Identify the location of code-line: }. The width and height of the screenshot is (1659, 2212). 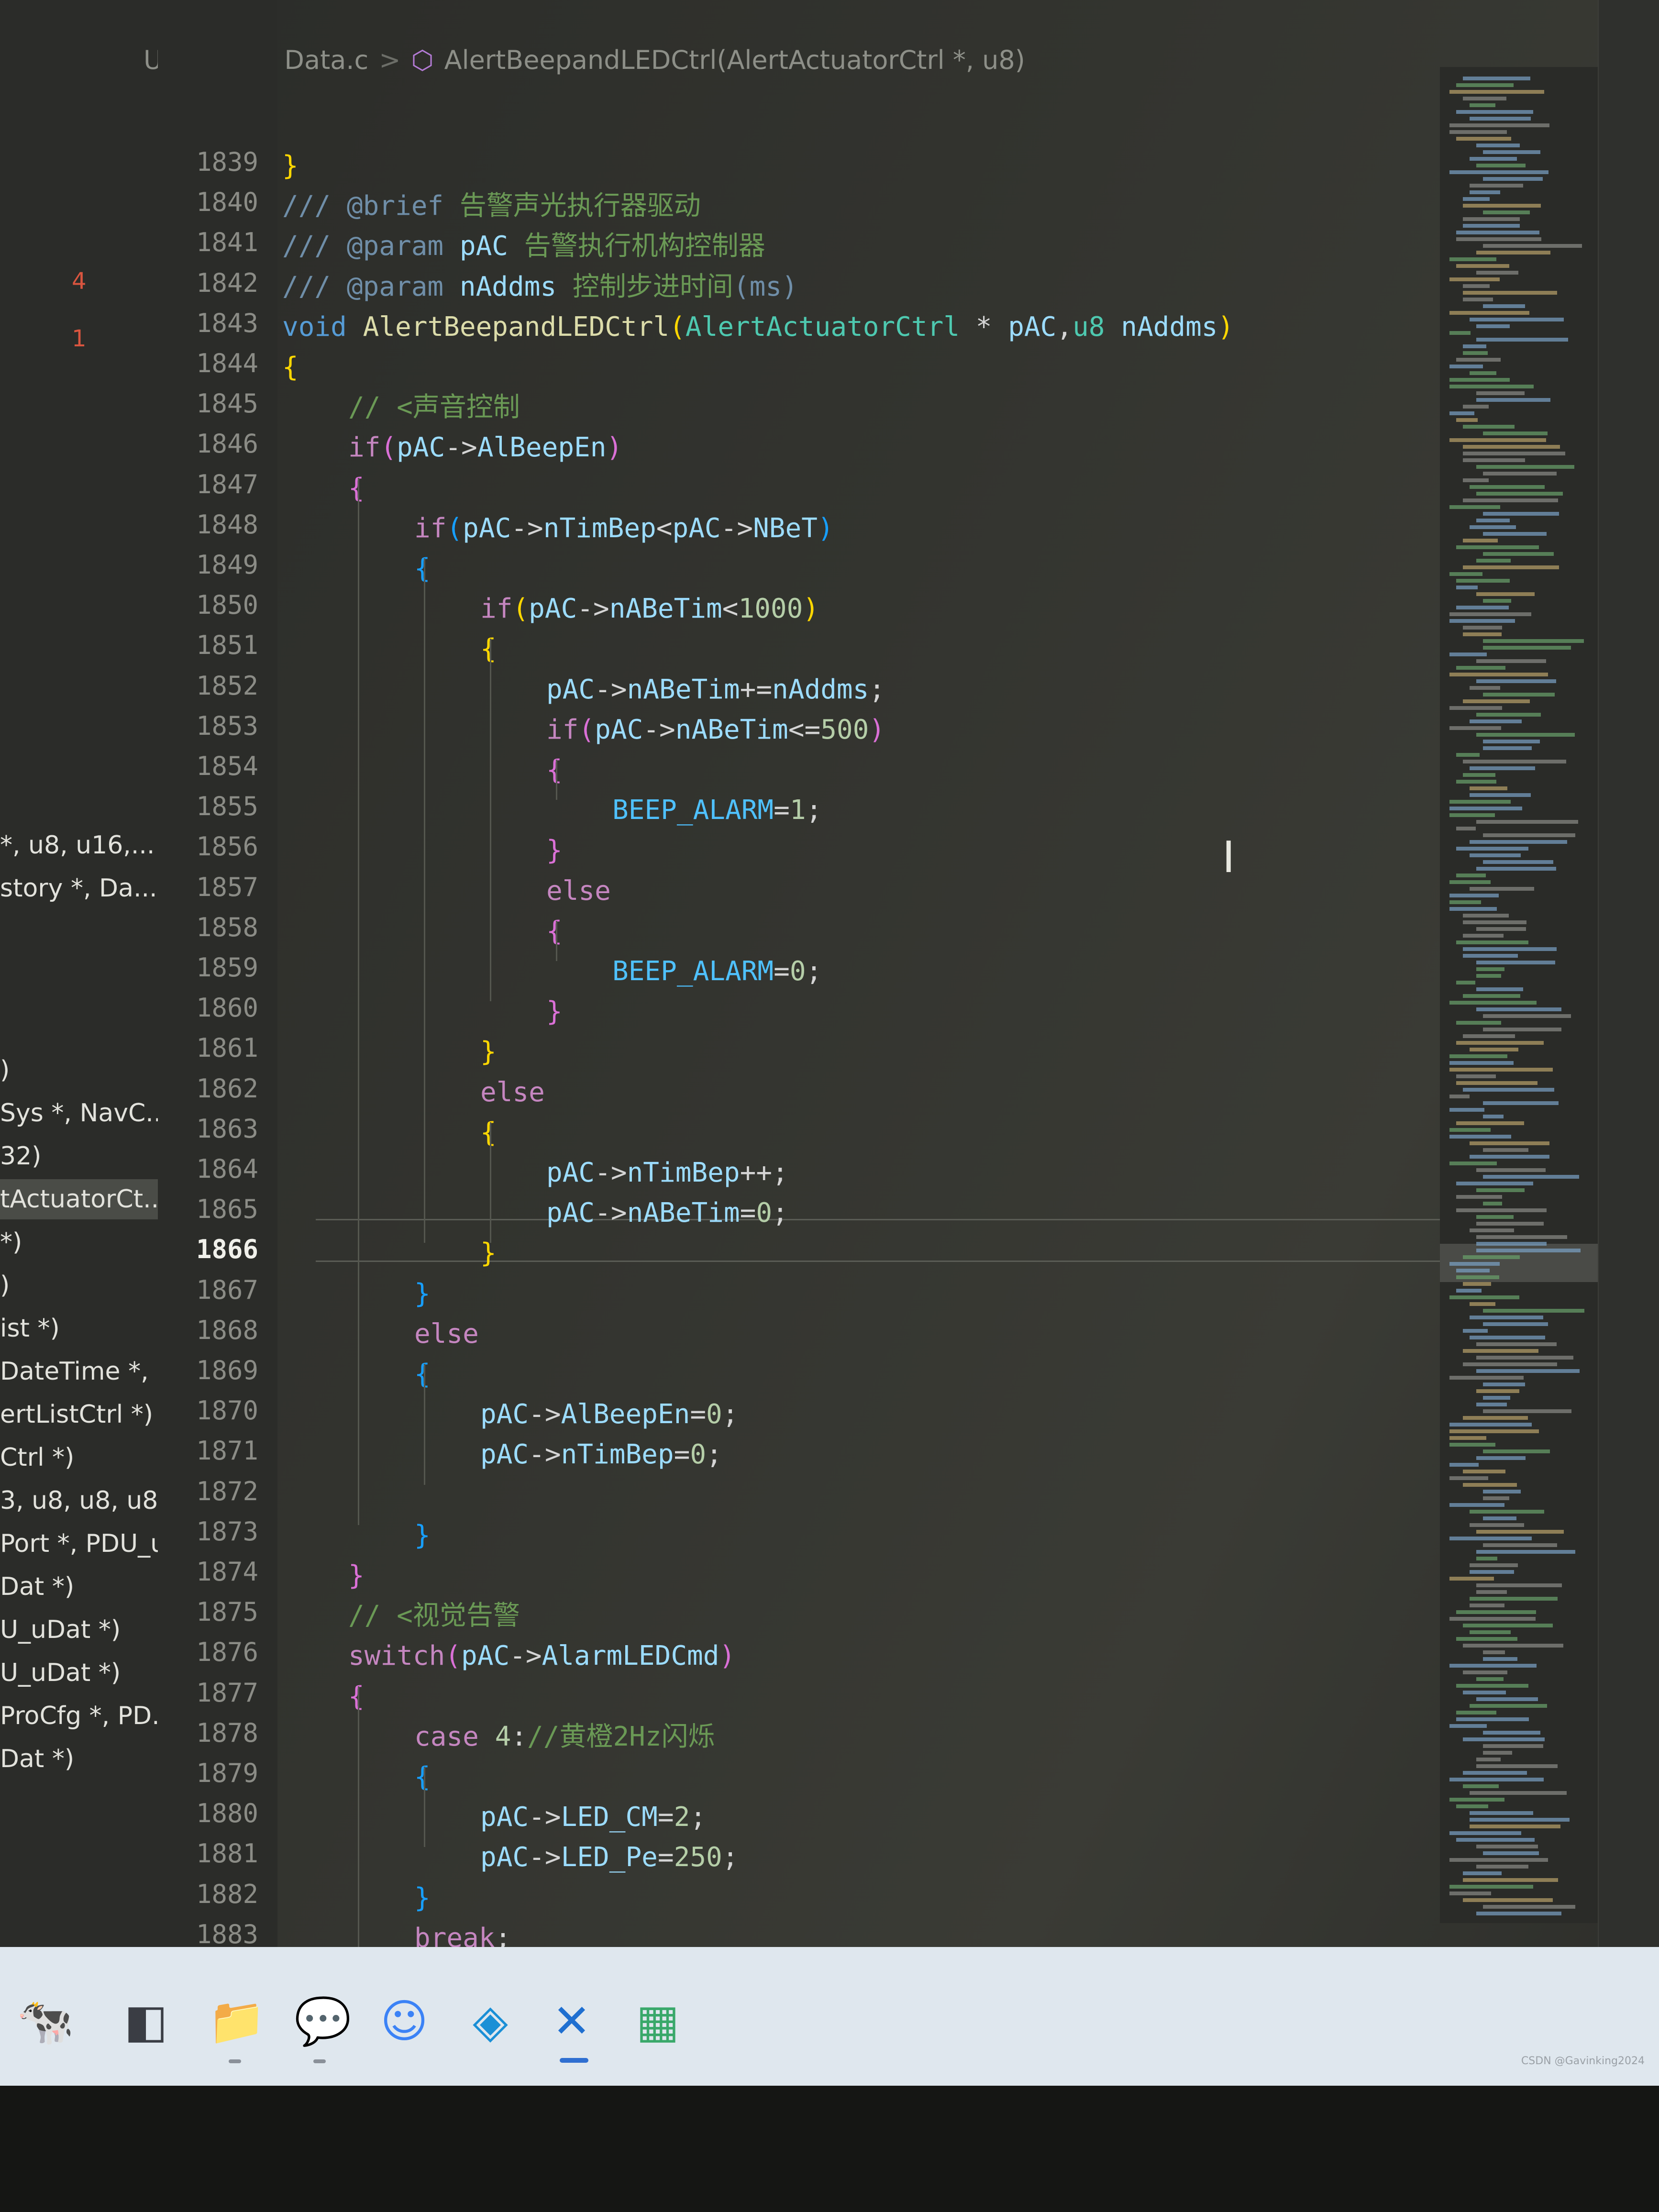
(488, 1253).